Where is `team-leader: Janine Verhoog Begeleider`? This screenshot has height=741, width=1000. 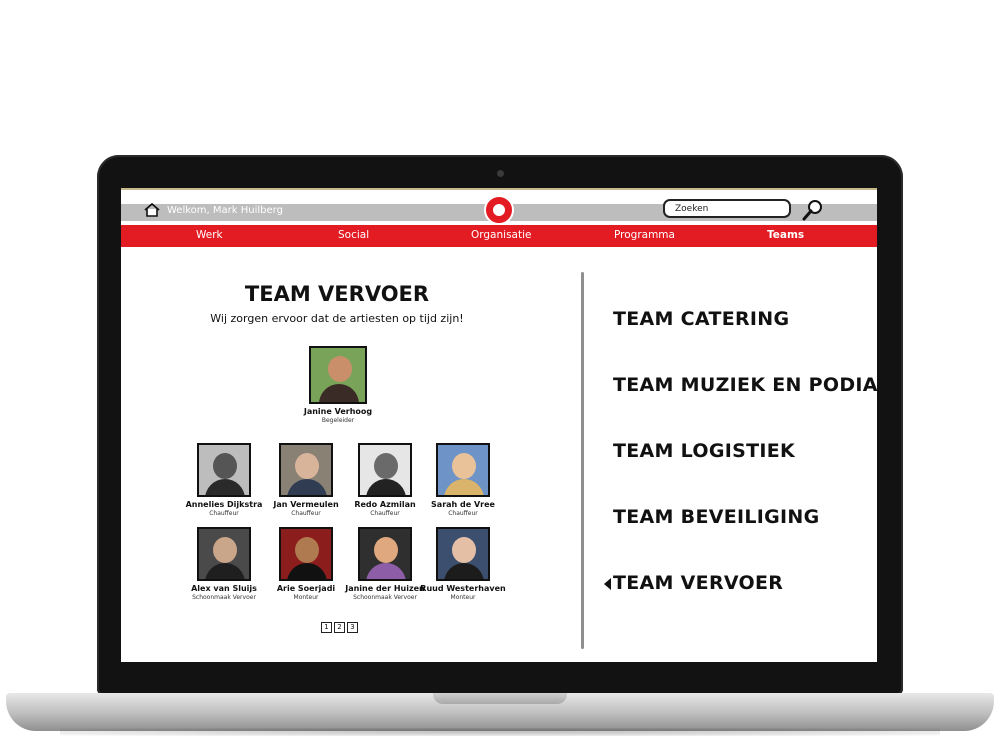 team-leader: Janine Verhoog Begeleider is located at coordinates (338, 385).